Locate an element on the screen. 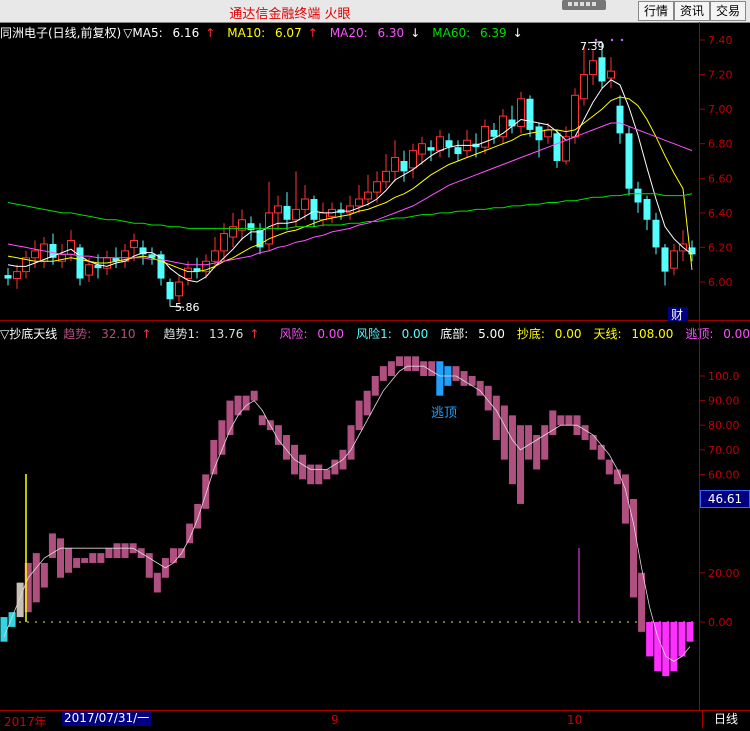  indicator-tick-label: 20.00 is located at coordinates (724, 573).